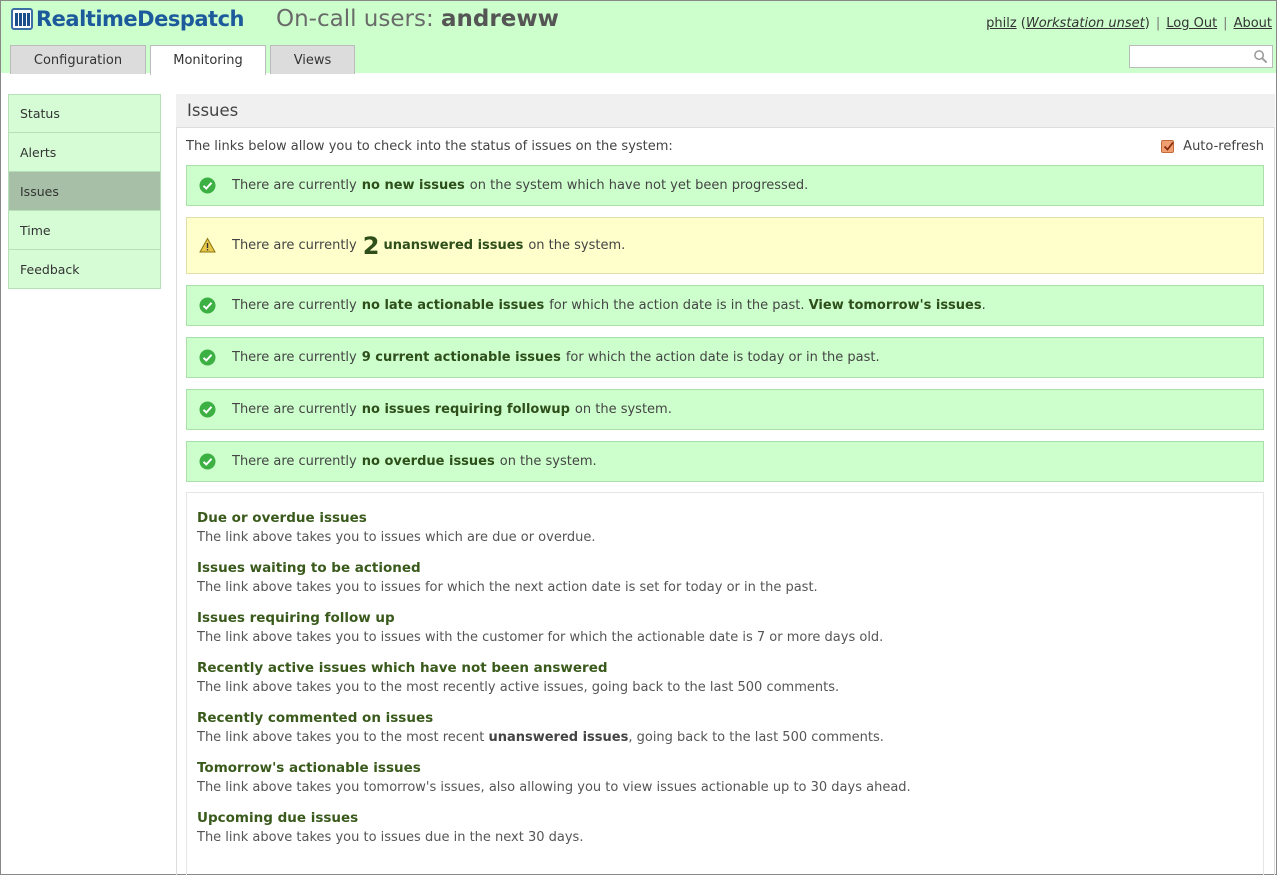  Describe the element at coordinates (428, 461) in the screenshot. I see `overdue-issues-link: no overdue issues` at that location.